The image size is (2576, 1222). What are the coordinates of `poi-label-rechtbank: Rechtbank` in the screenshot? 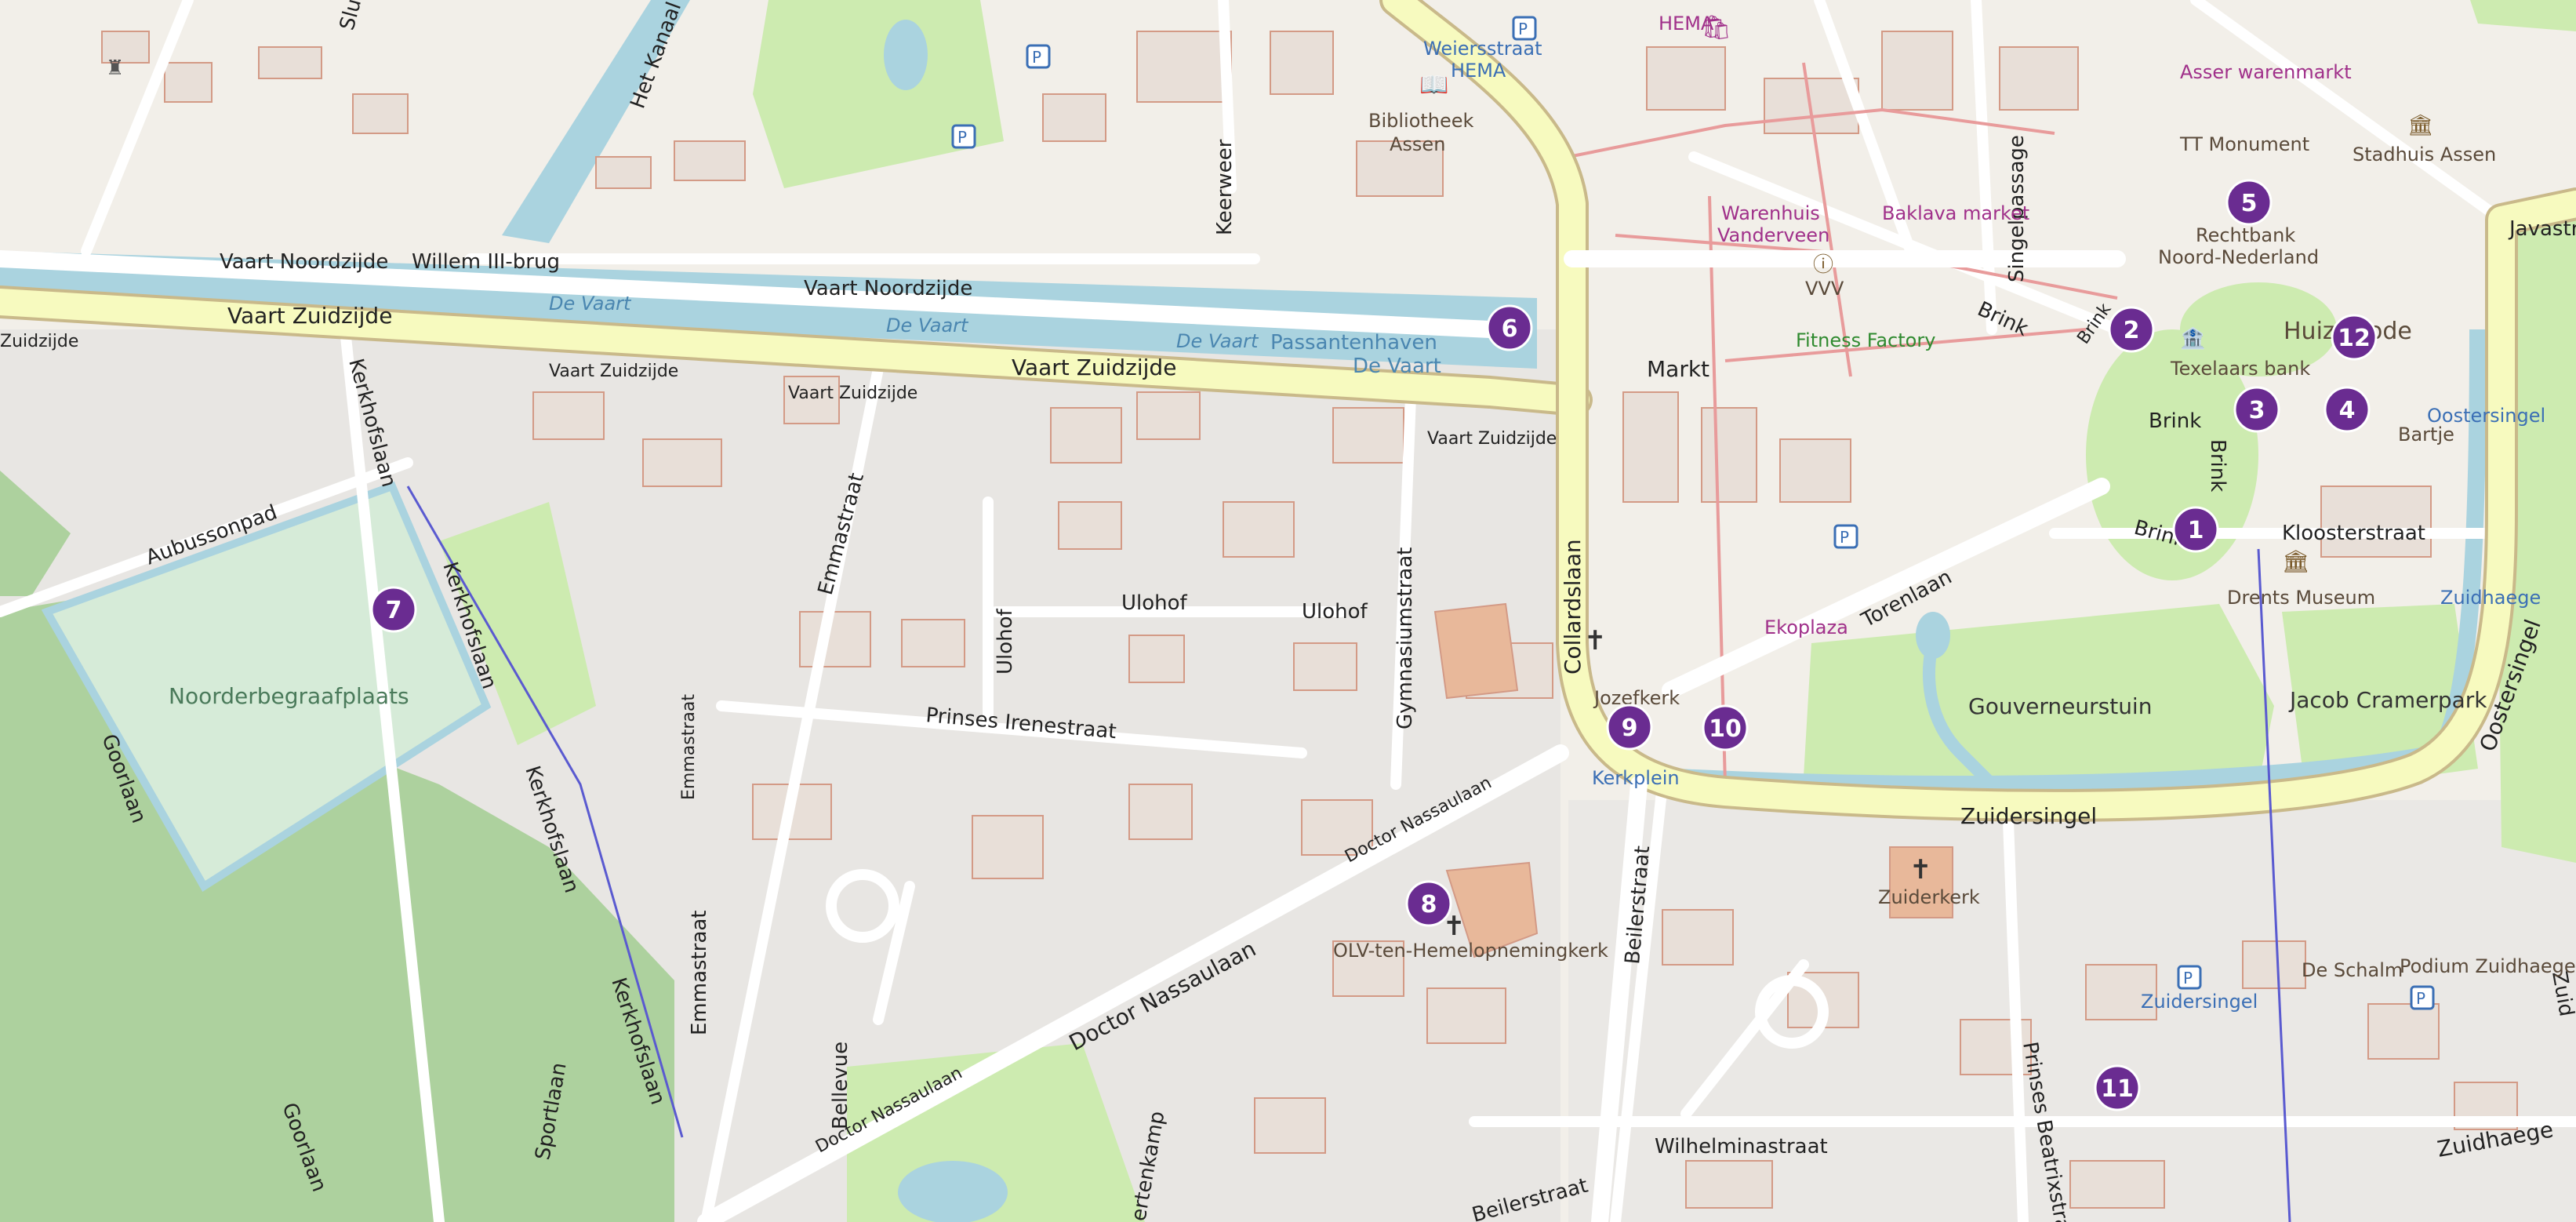 It's located at (2245, 235).